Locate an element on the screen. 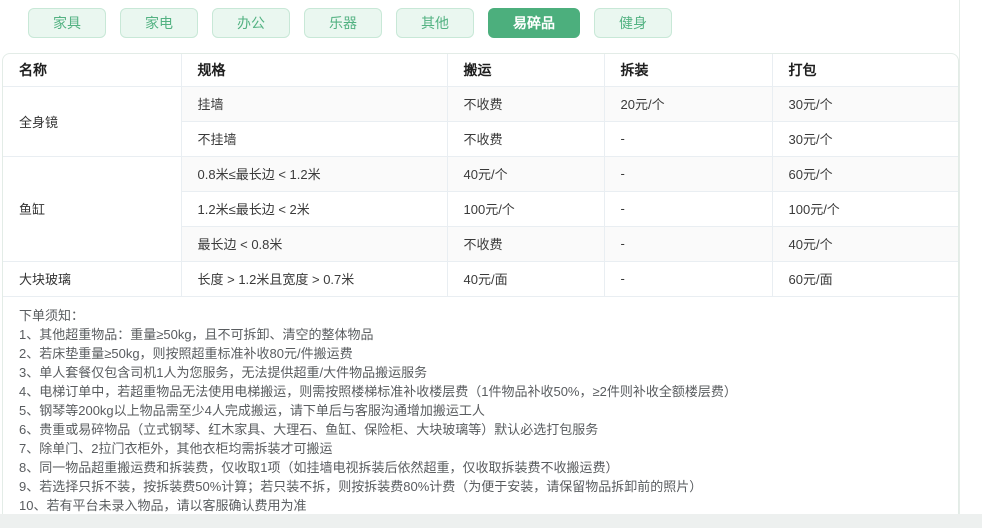 The width and height of the screenshot is (982, 528). pack-cell: 60元/面 is located at coordinates (865, 279).